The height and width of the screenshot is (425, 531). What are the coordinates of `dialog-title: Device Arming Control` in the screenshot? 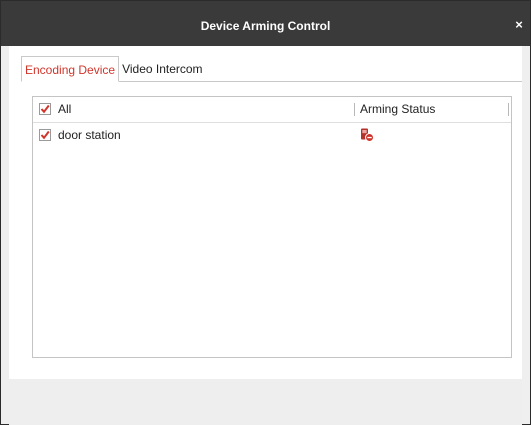 It's located at (265, 26).